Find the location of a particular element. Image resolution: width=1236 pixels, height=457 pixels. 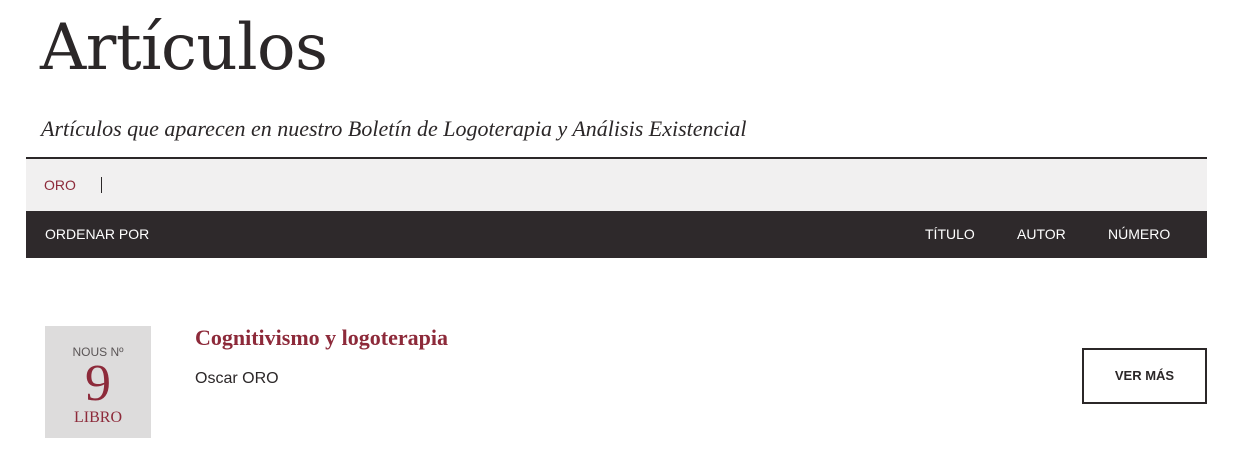

page-title: Artículos is located at coordinates (184, 48).